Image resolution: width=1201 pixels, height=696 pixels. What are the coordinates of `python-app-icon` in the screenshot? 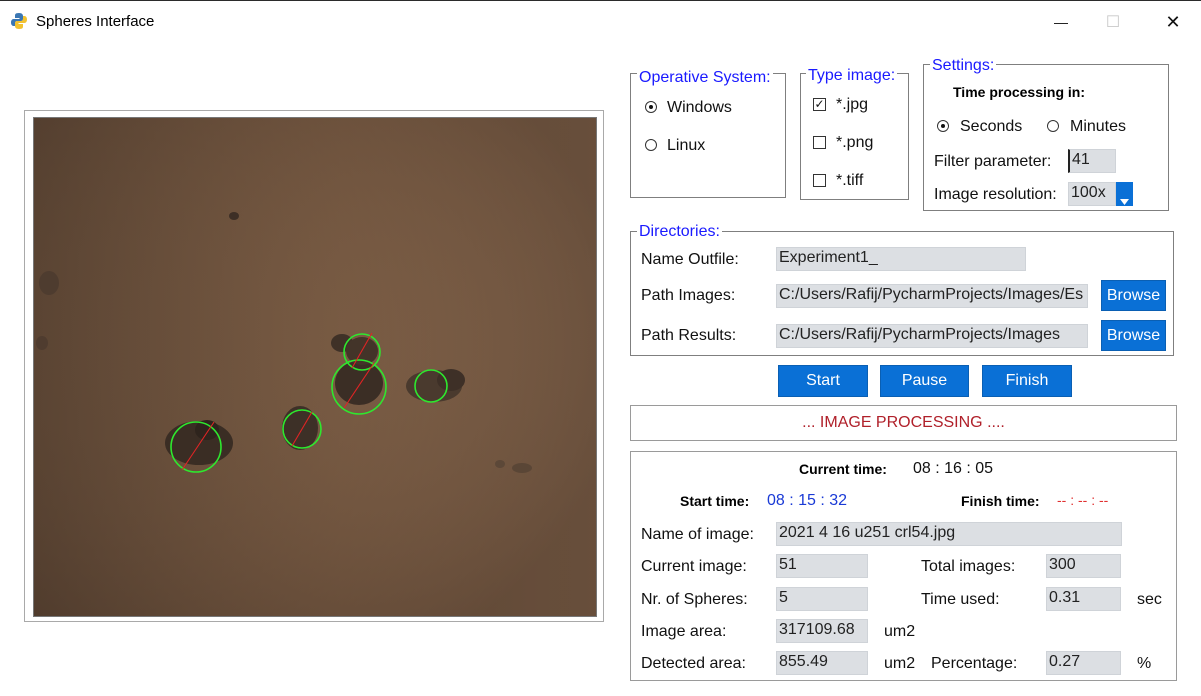 It's located at (19, 21).